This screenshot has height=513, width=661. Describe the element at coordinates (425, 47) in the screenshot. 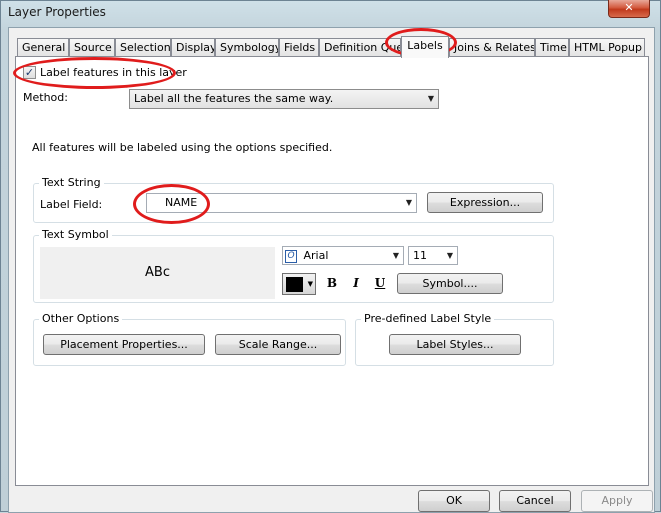

I see `tab-labels: Labels` at that location.